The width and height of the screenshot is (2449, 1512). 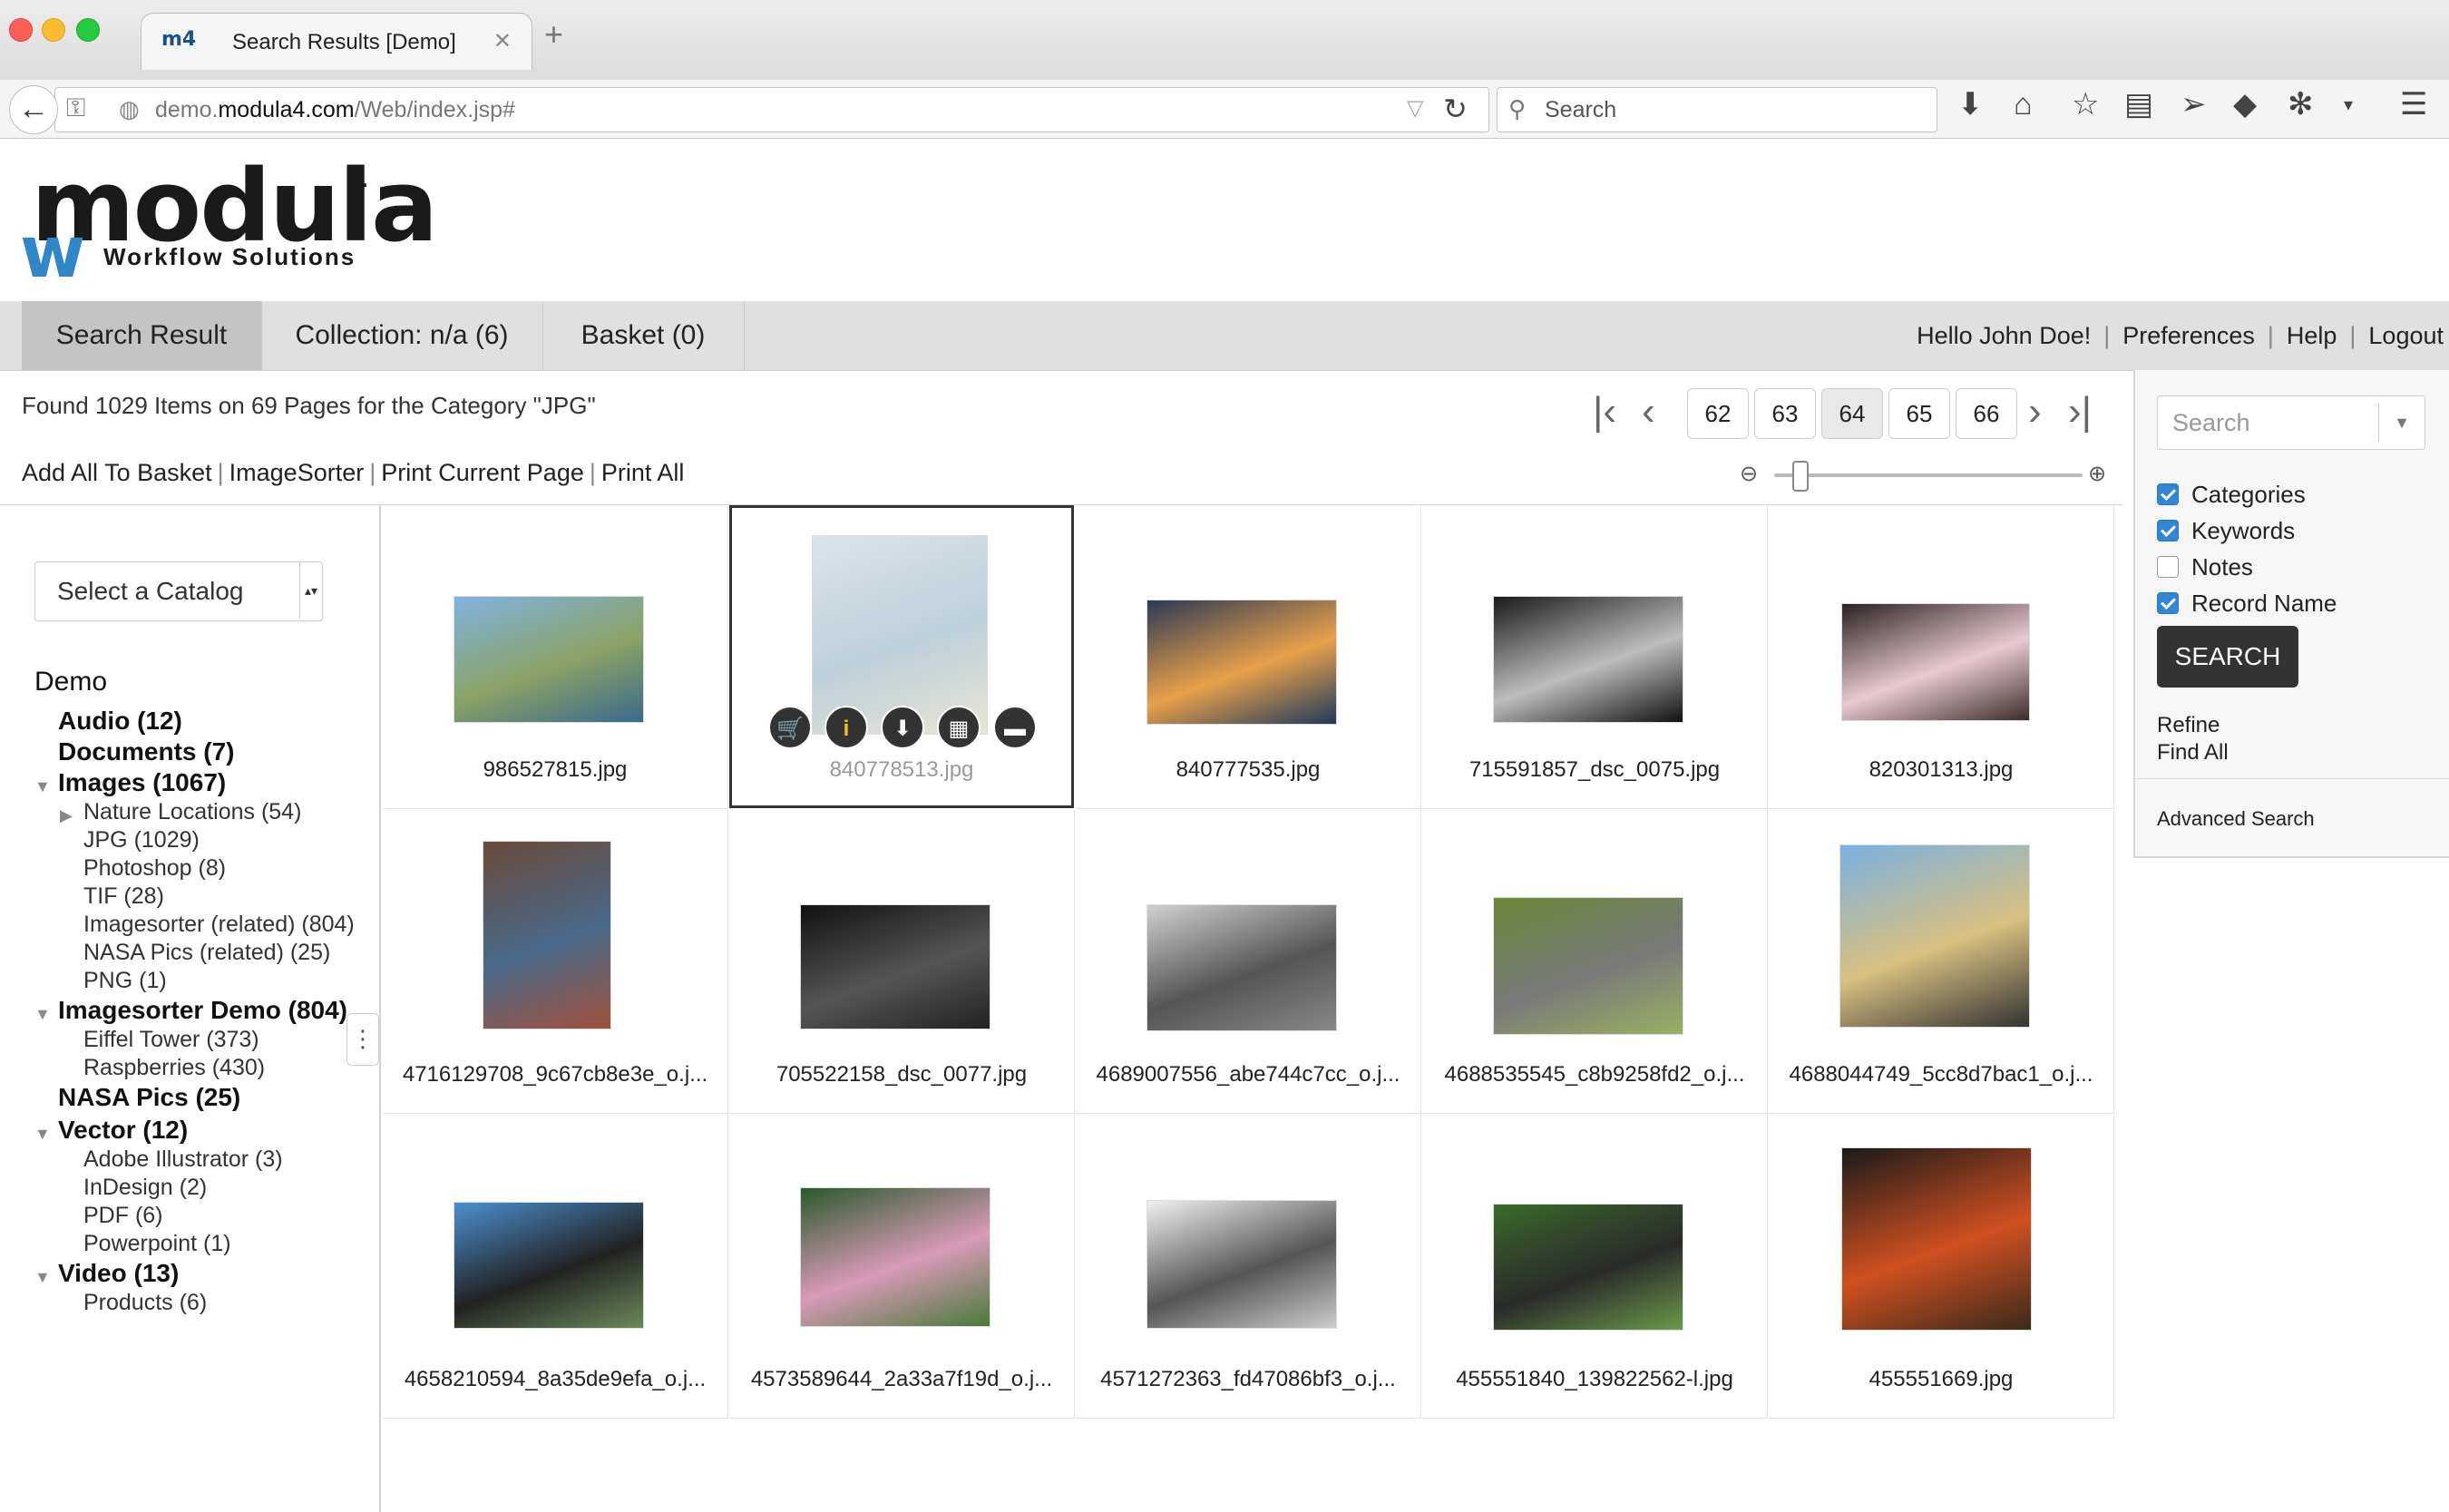 What do you see at coordinates (502, 41) in the screenshot?
I see `tab-close-icon: ✕` at bounding box center [502, 41].